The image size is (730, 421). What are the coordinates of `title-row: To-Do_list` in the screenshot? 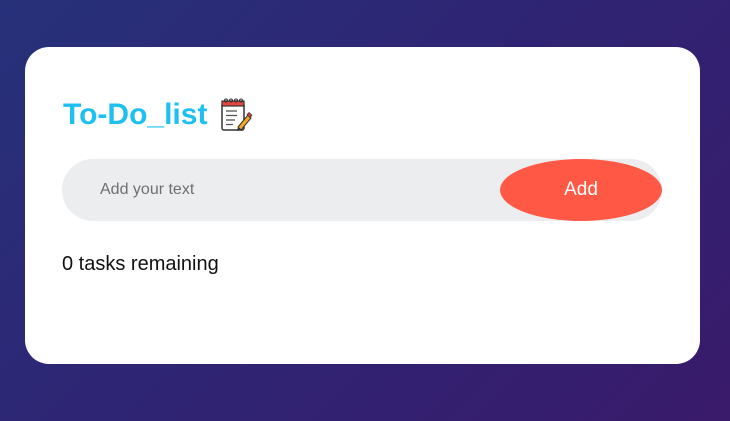 It's located at (158, 115).